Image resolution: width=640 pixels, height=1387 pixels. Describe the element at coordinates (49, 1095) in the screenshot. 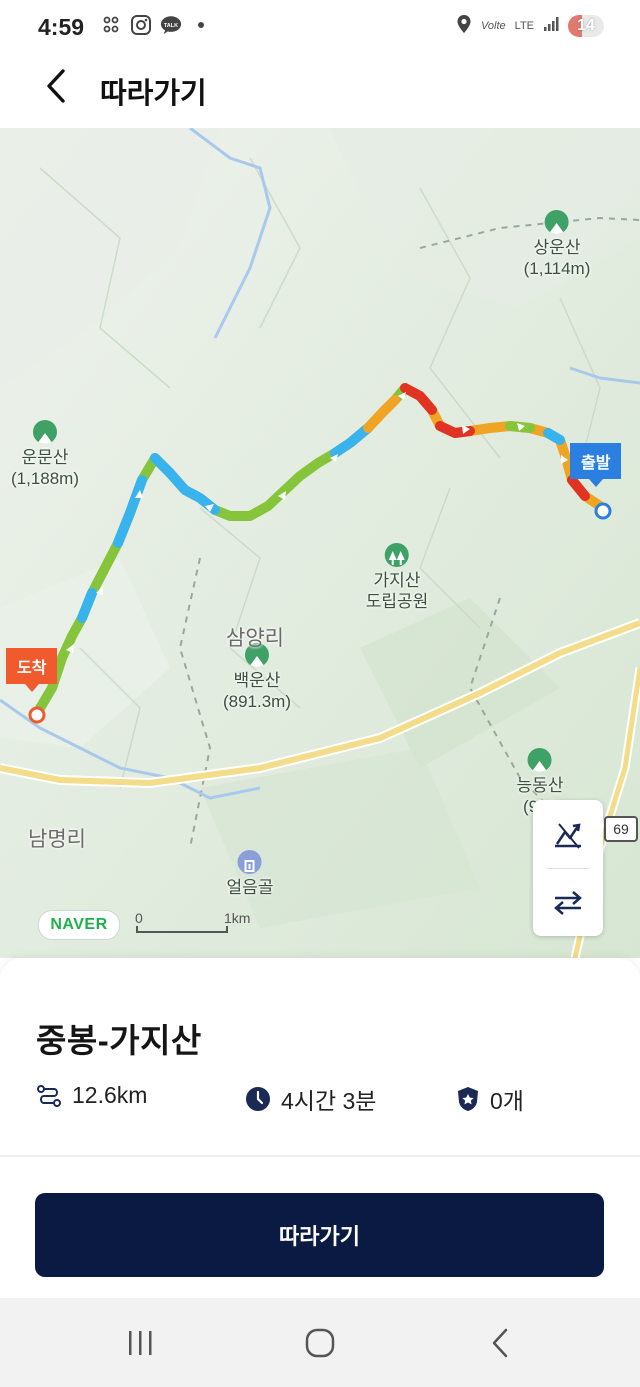

I see `route-distance-icon` at that location.